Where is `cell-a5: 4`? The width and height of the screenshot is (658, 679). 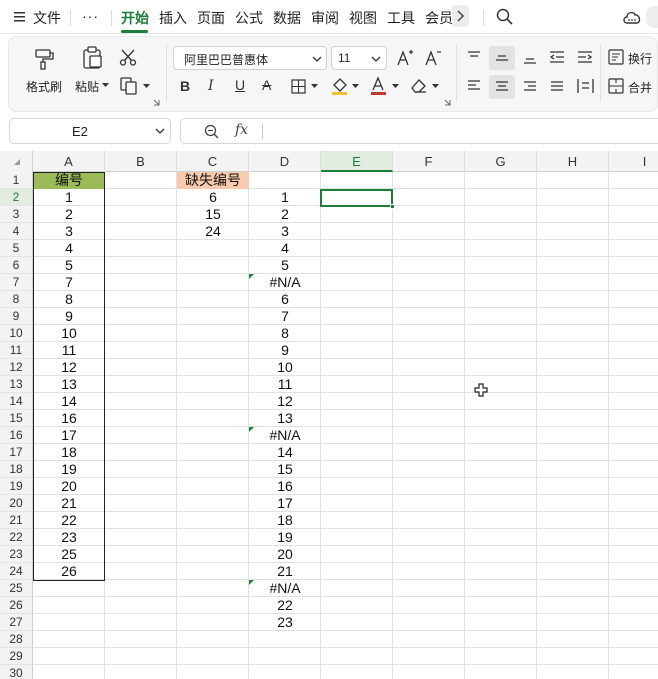 cell-a5: 4 is located at coordinates (69, 248).